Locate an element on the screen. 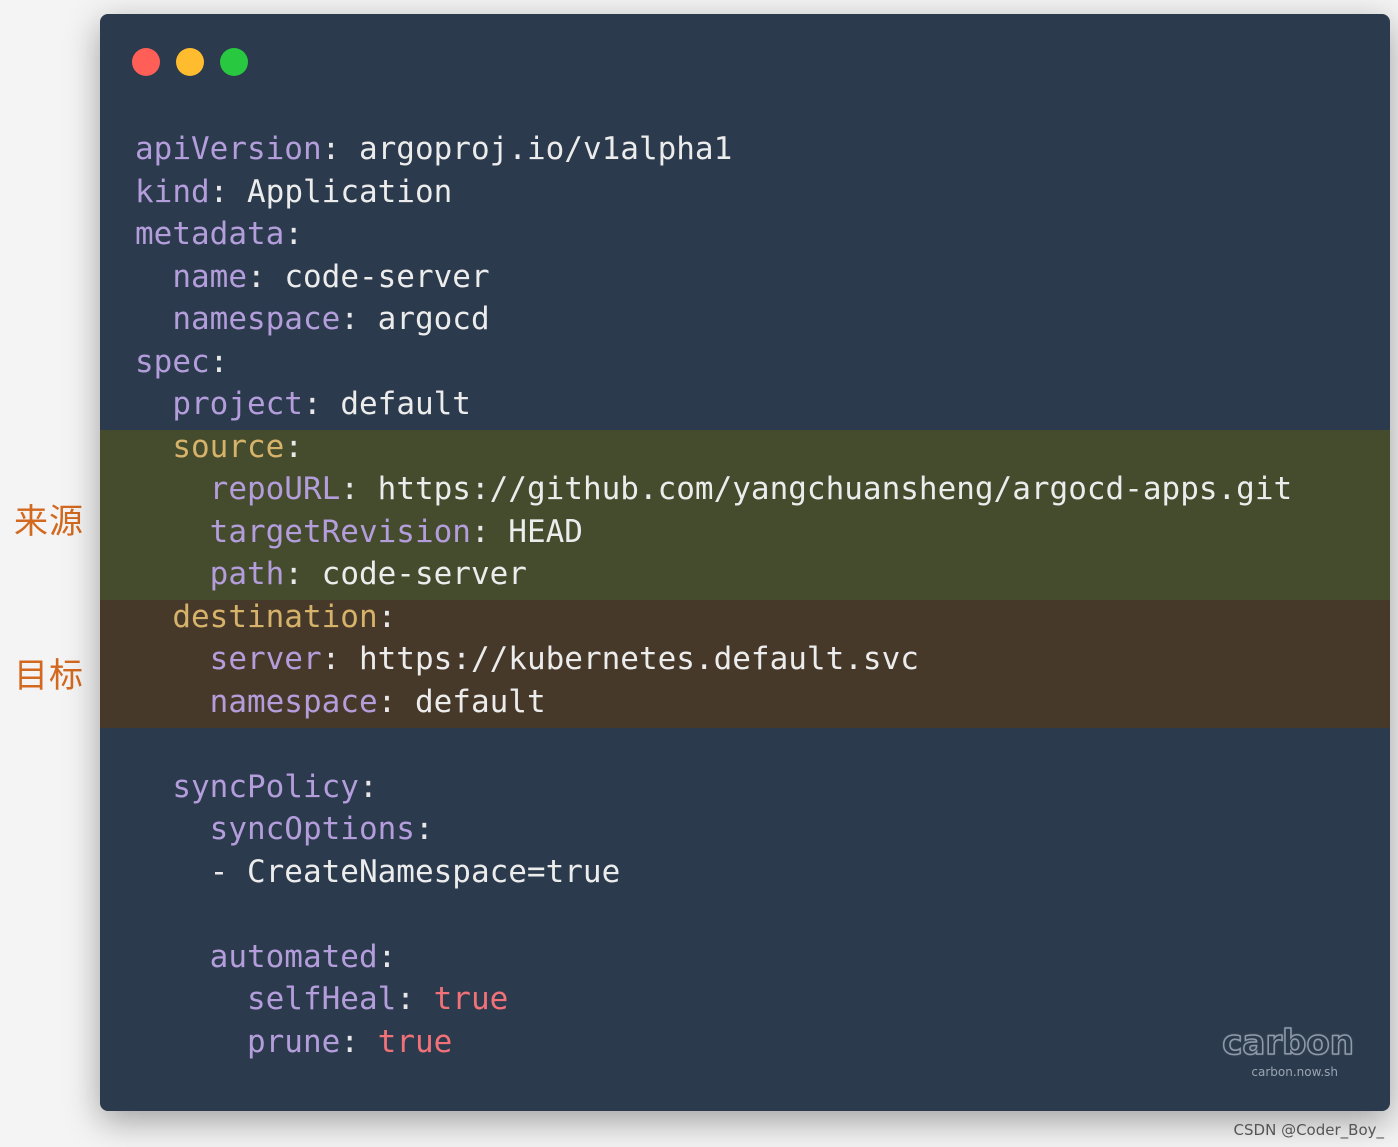 The width and height of the screenshot is (1398, 1147). code-line: apiVersion: argoproj.io/v1alpha1 is located at coordinates (434, 149).